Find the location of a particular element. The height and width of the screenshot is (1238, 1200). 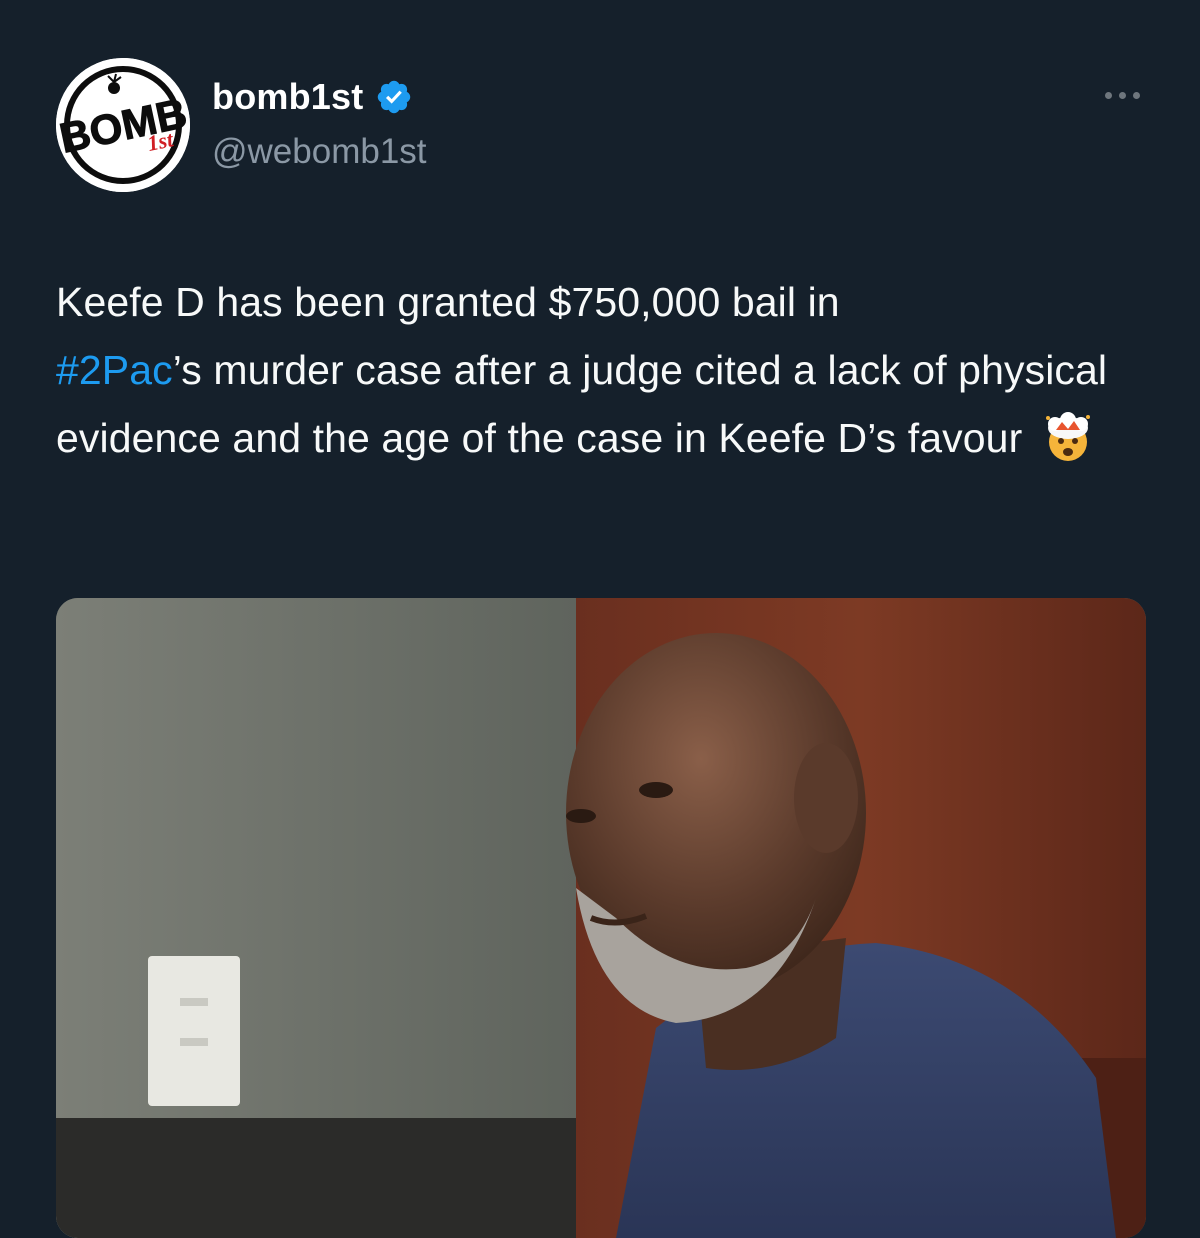

author-name-row: bomb1st is located at coordinates (312, 97).